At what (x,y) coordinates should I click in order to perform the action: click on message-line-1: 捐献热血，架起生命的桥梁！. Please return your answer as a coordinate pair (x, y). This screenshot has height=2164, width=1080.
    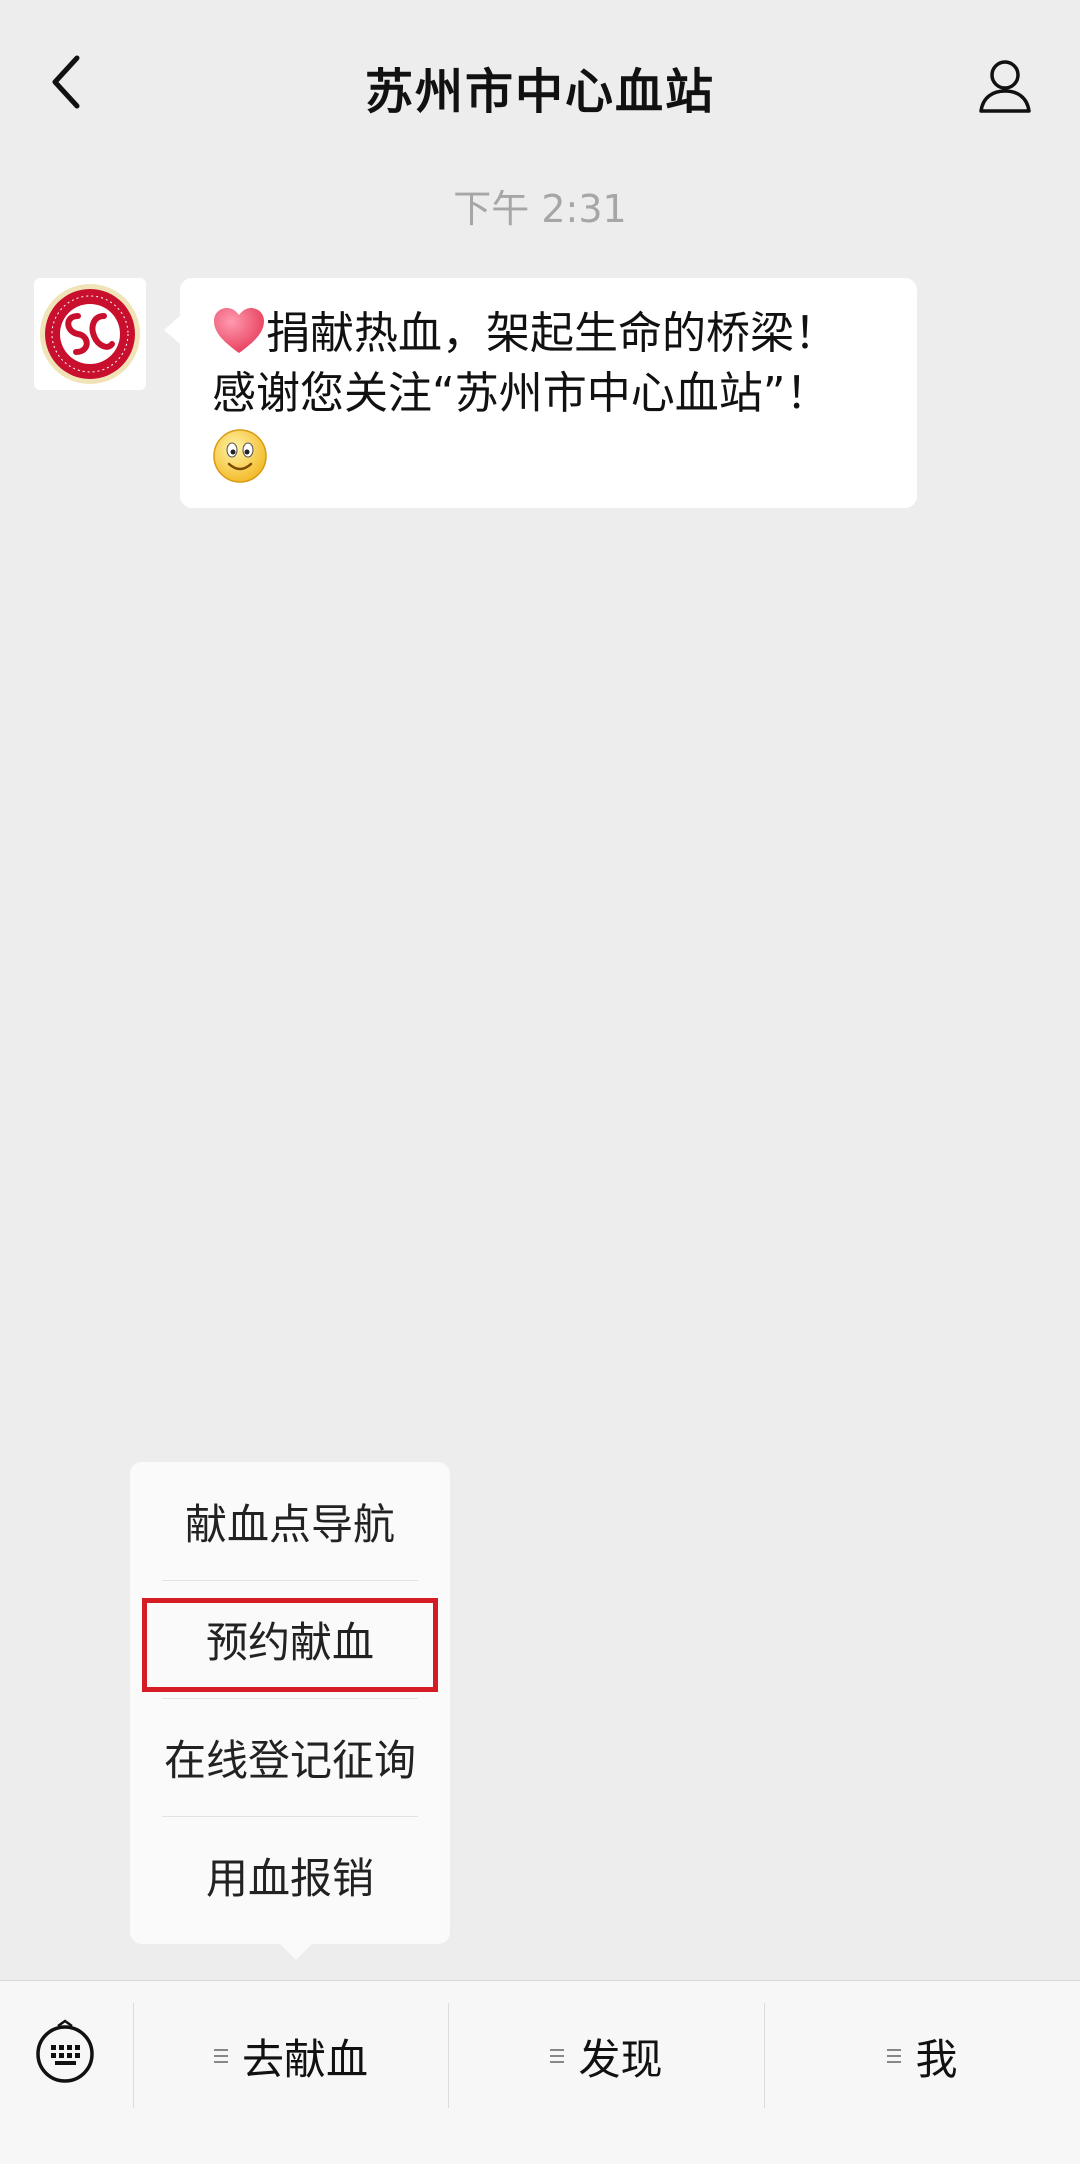
    Looking at the image, I should click on (548, 334).